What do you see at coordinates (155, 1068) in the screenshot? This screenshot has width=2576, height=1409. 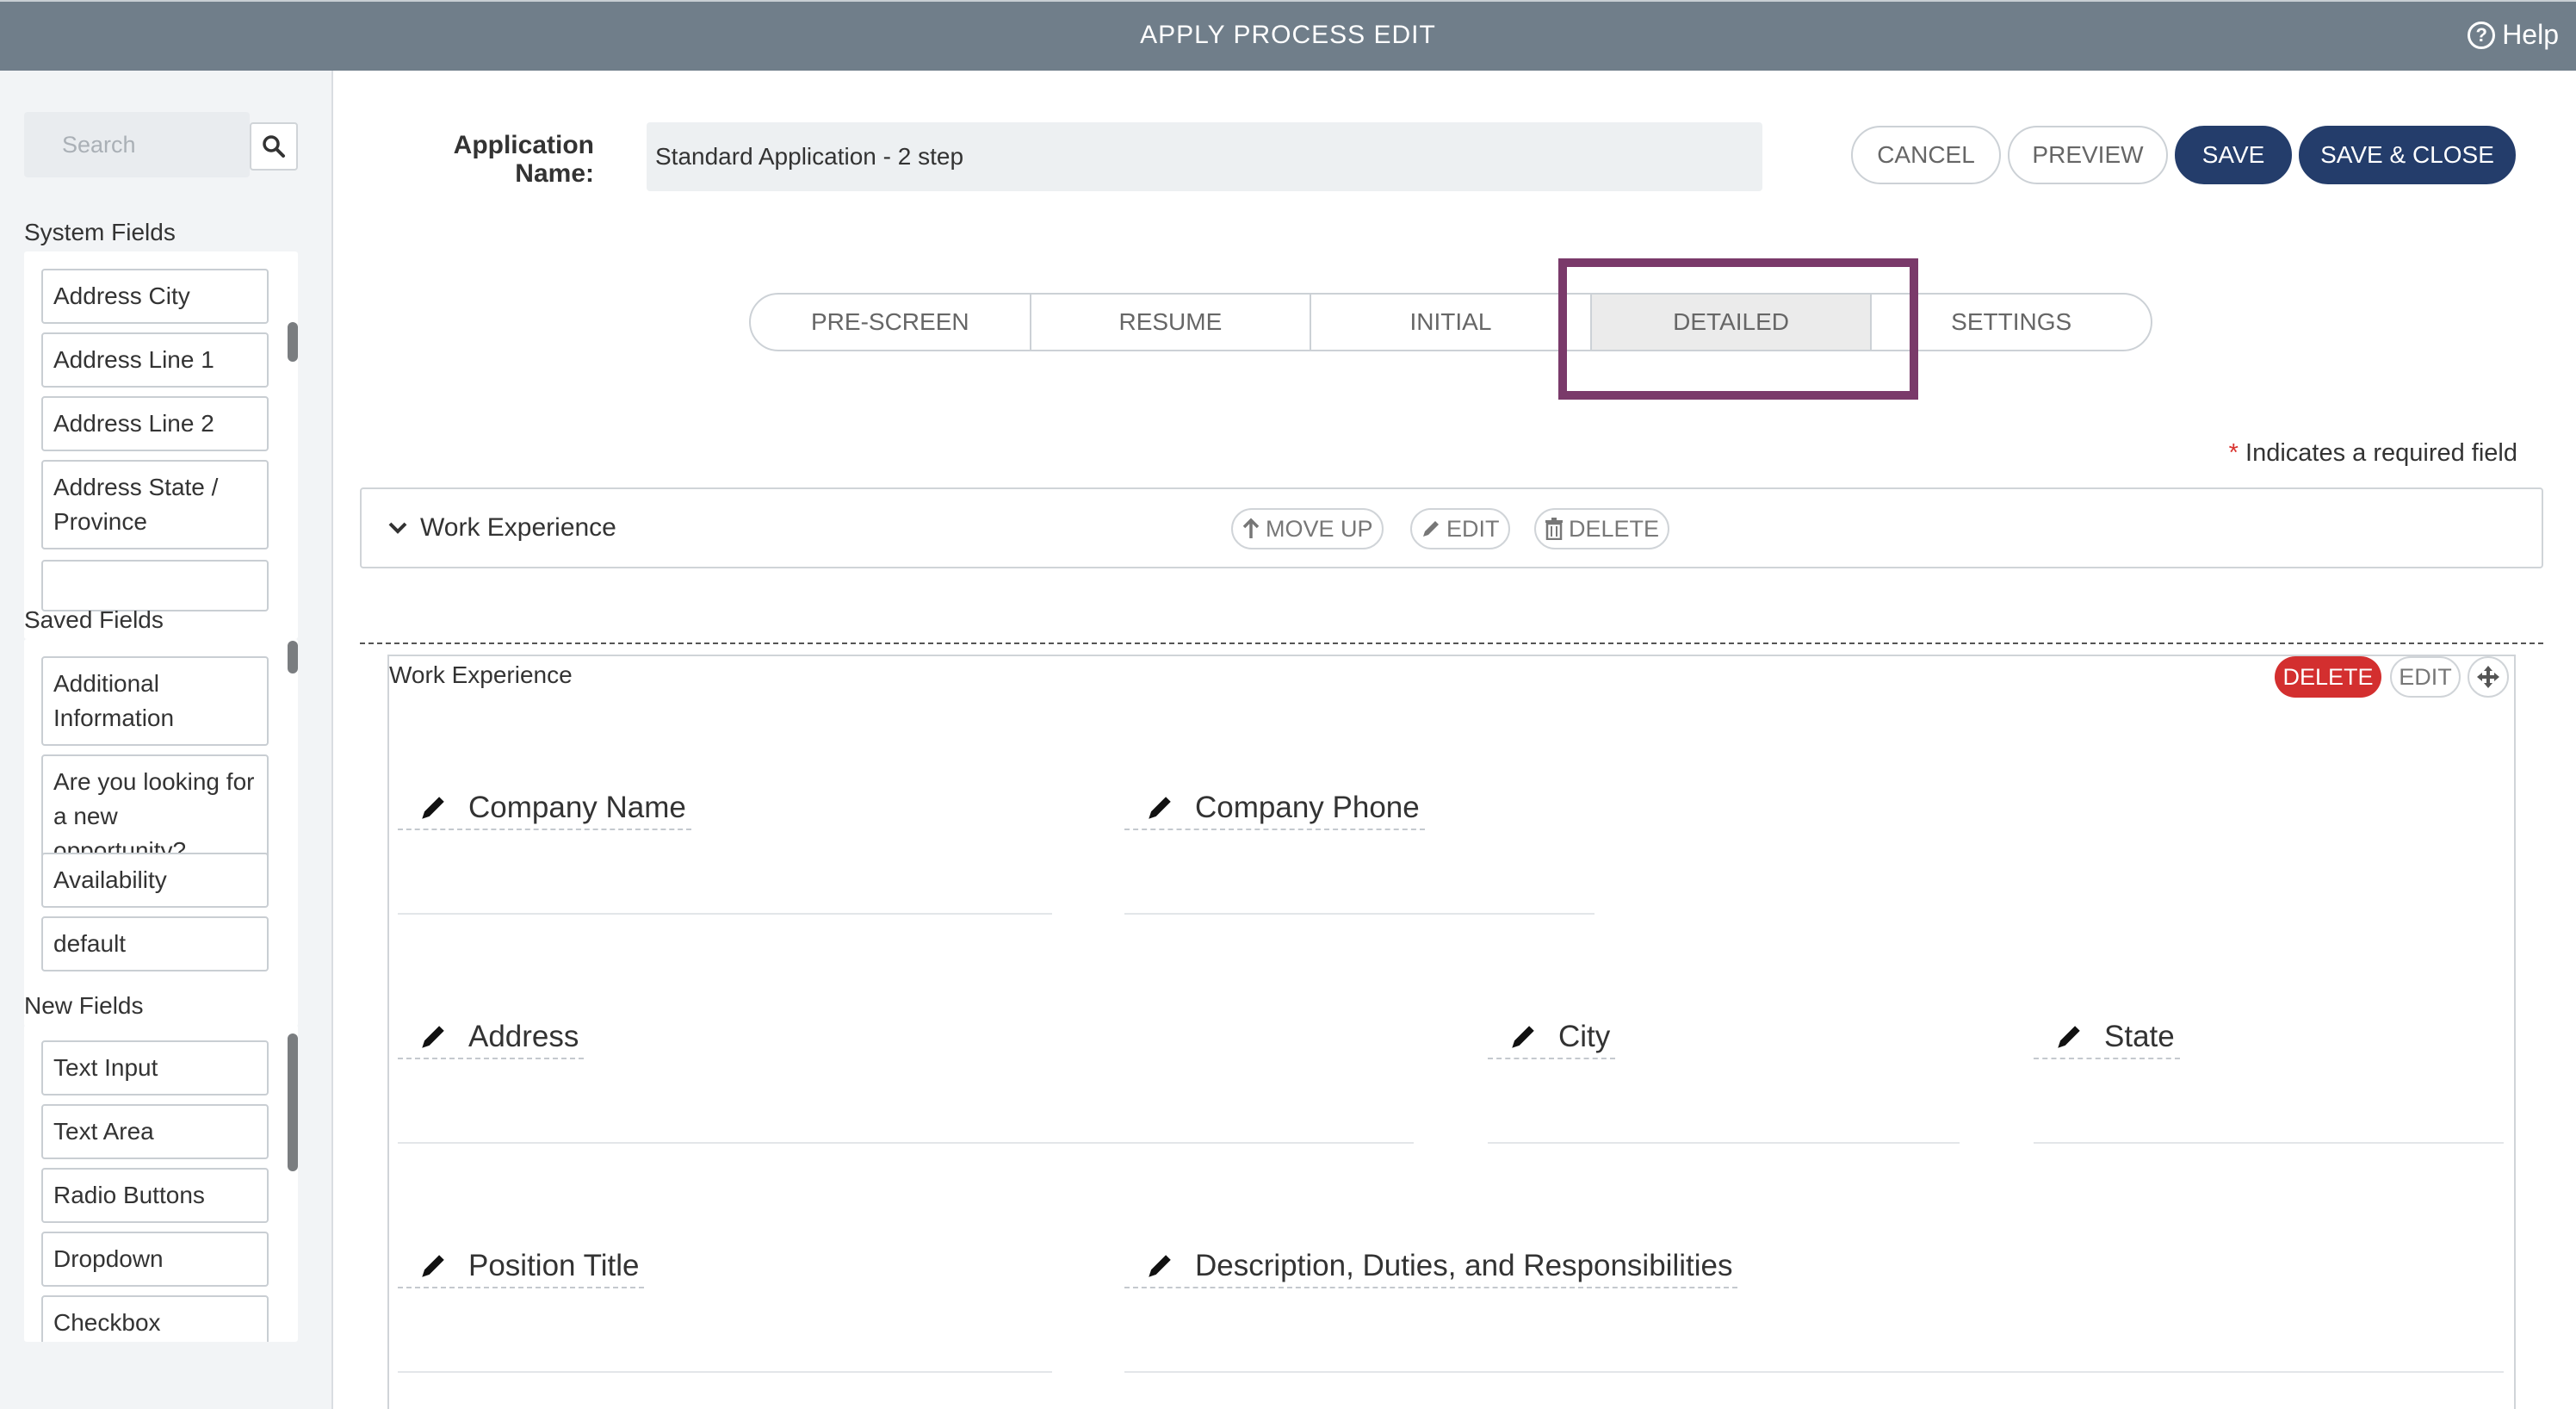 I see `field-item: Text Input` at bounding box center [155, 1068].